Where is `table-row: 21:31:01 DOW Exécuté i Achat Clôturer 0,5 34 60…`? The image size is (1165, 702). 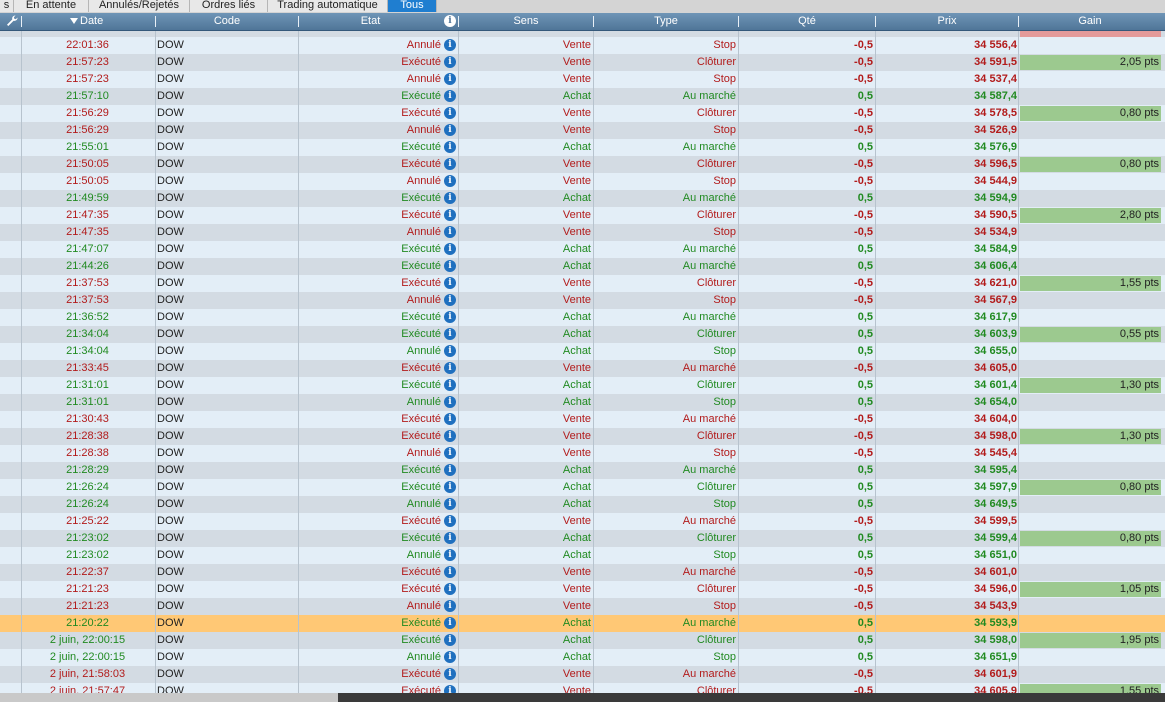
table-row: 21:31:01 DOW Exécuté i Achat Clôturer 0,5 34 60… is located at coordinates (582, 385).